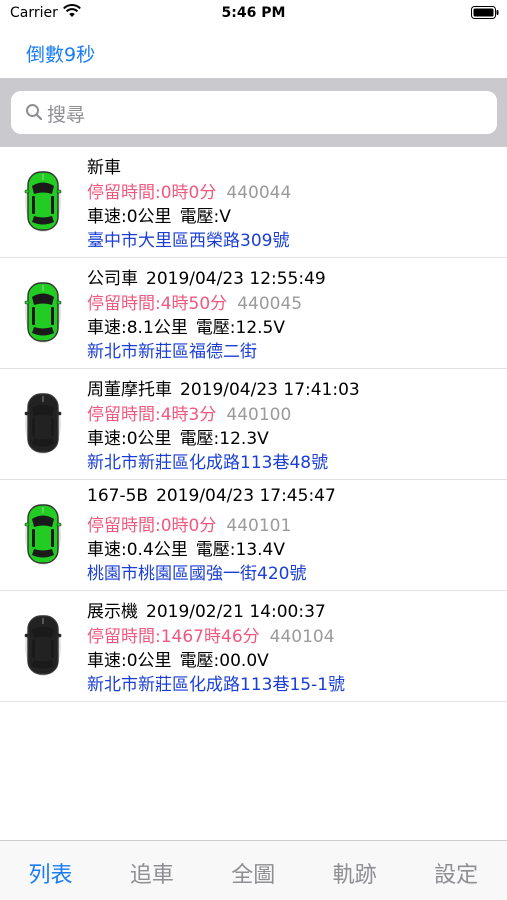  What do you see at coordinates (50, 873) in the screenshot?
I see `tab-0: 列表` at bounding box center [50, 873].